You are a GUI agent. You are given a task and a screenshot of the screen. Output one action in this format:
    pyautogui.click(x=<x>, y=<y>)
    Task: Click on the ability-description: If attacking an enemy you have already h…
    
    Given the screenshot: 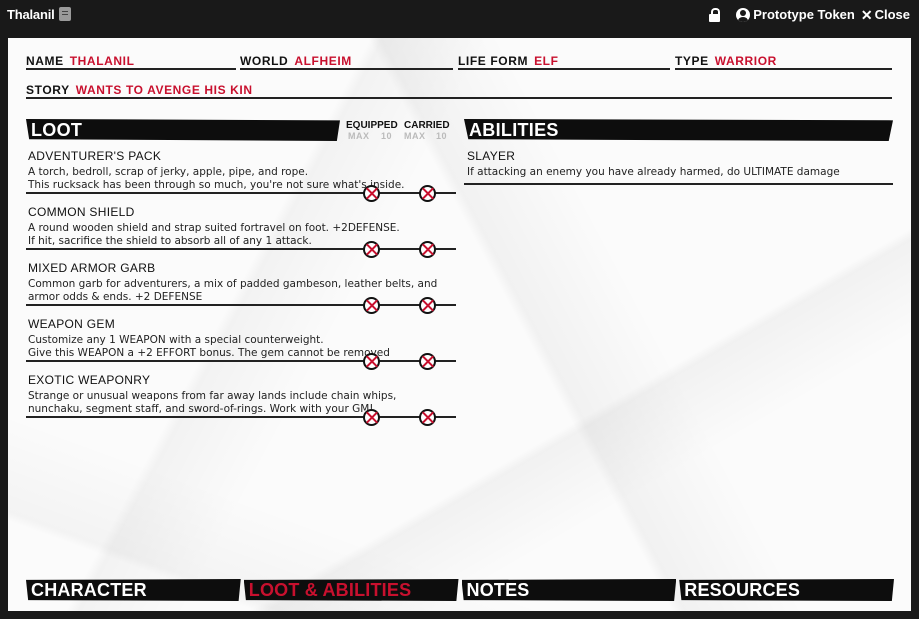 What is the action you would take?
    pyautogui.click(x=653, y=172)
    